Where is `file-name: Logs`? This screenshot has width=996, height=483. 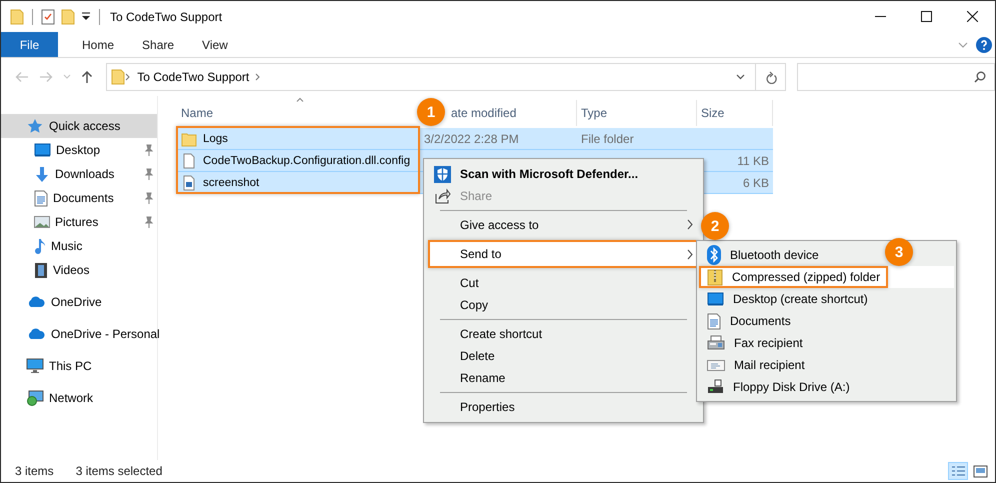 file-name: Logs is located at coordinates (215, 138).